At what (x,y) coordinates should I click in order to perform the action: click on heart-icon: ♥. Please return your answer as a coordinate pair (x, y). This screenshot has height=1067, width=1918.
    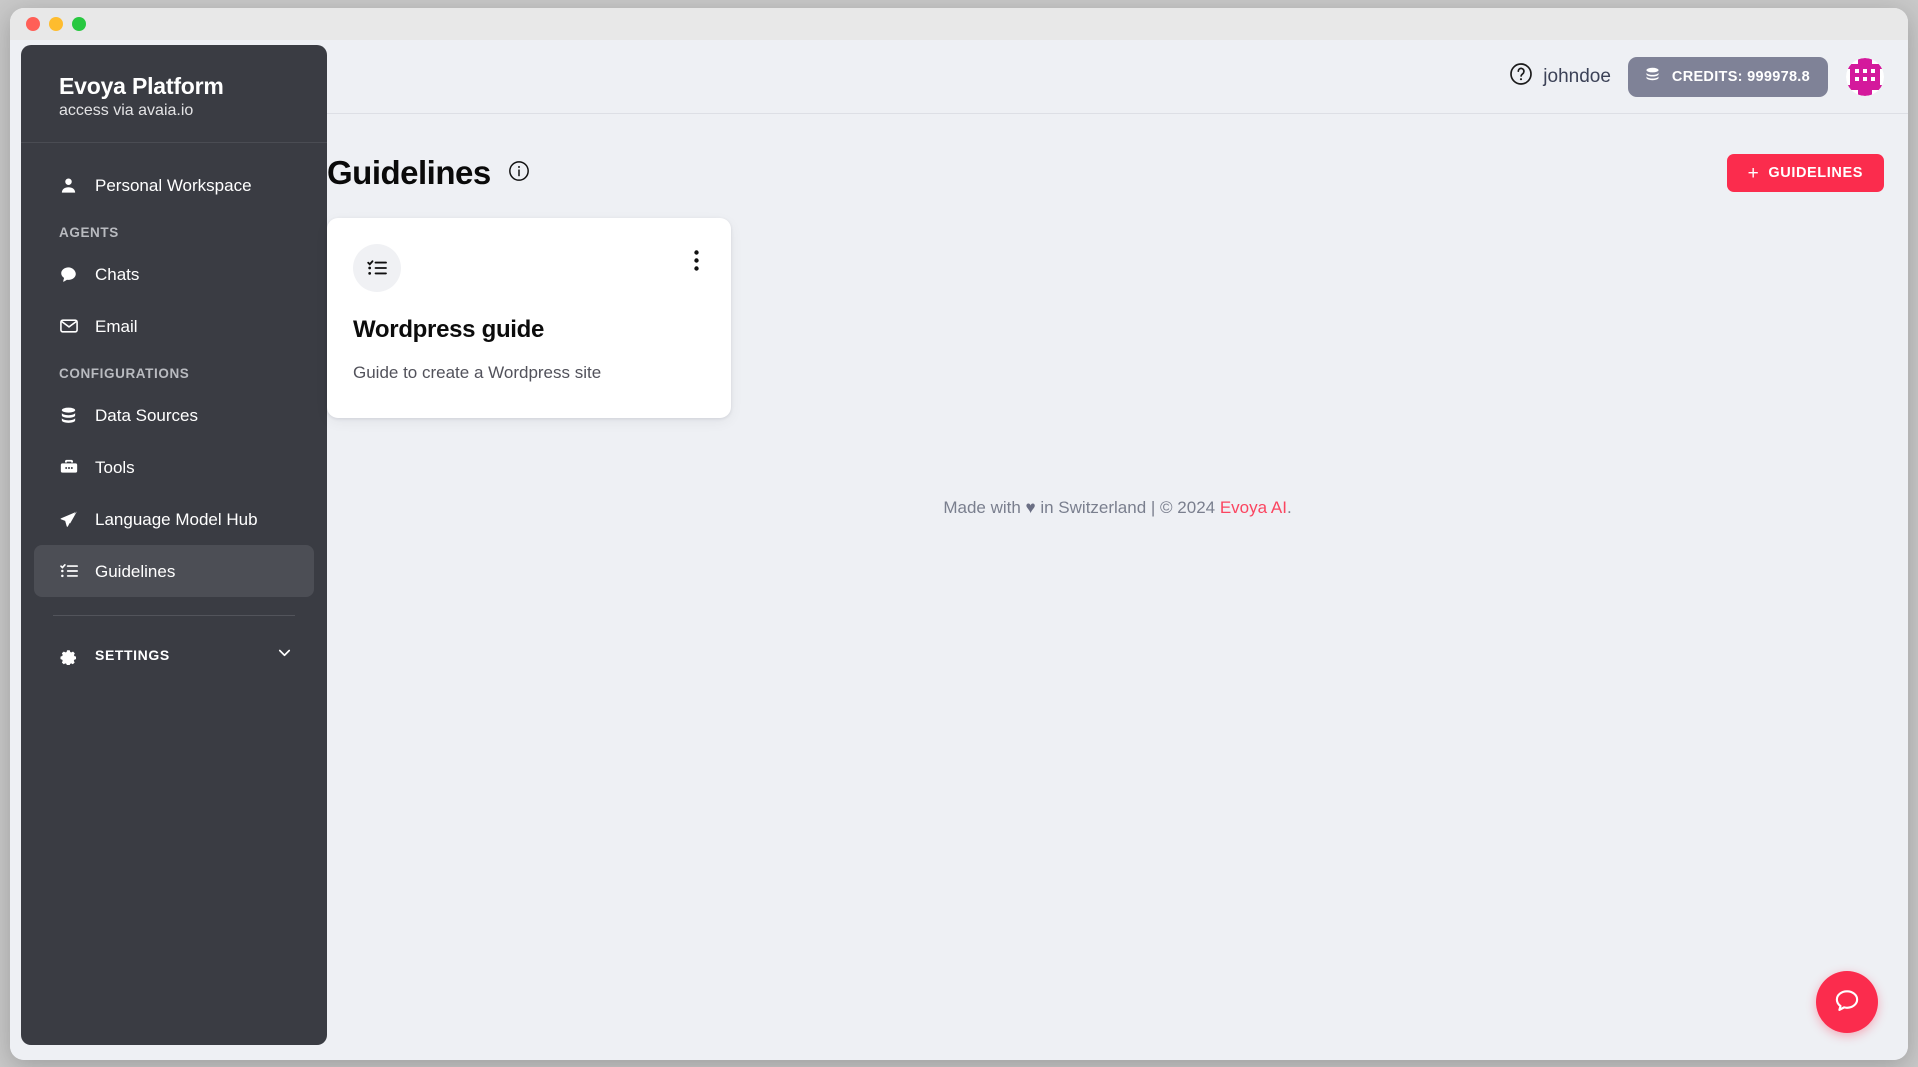
    Looking at the image, I should click on (1030, 507).